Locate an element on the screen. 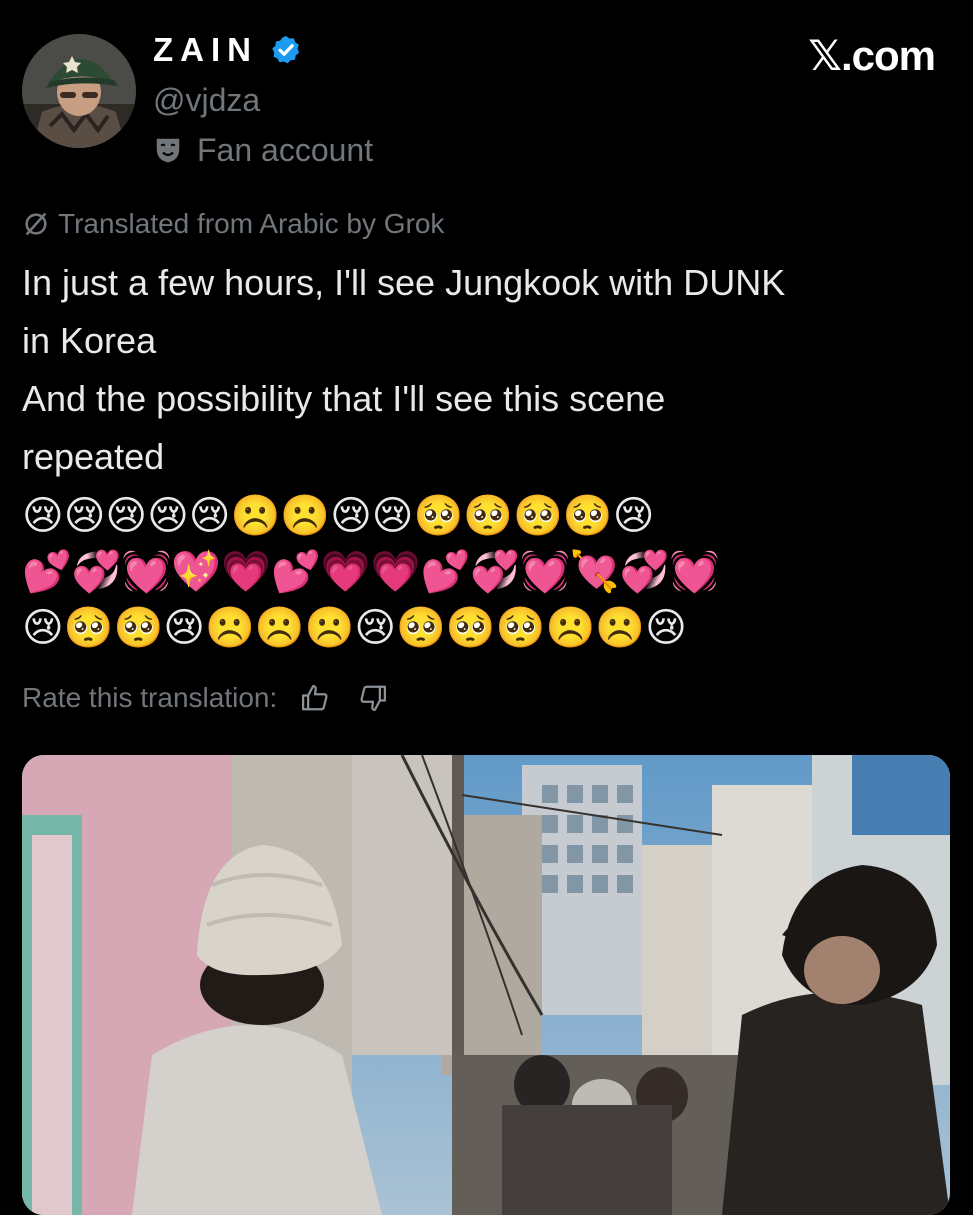 This screenshot has height=1215, width=973. rate-translation-label: Rate this translation: is located at coordinates (150, 697).